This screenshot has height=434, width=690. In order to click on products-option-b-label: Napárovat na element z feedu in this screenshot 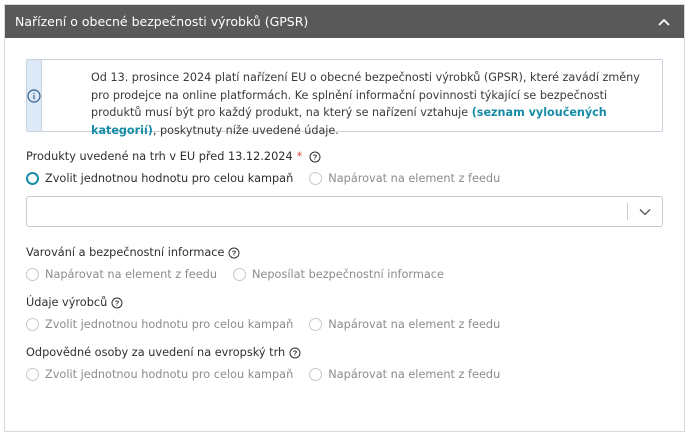, I will do `click(414, 178)`.